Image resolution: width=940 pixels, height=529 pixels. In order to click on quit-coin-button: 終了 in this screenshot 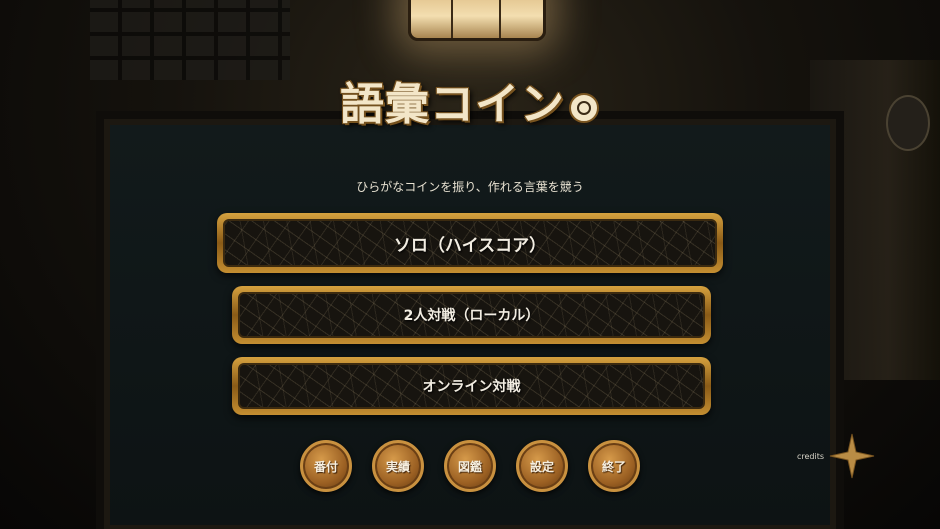, I will do `click(614, 466)`.